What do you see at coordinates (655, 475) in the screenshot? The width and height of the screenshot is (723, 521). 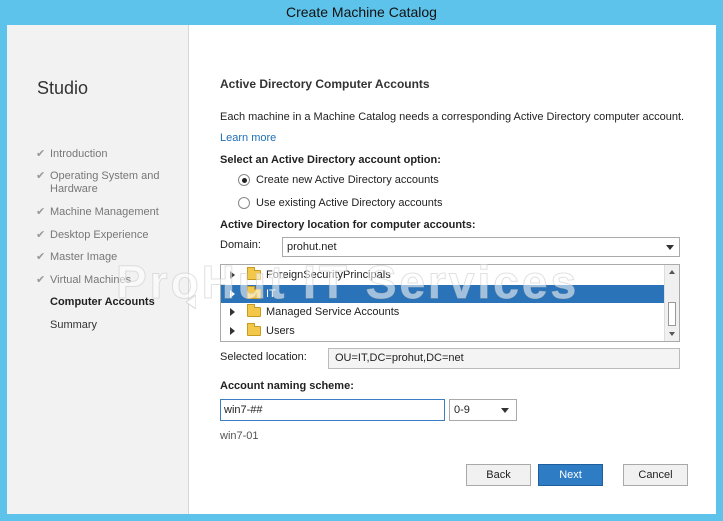 I see `cancel-button: Cancel` at bounding box center [655, 475].